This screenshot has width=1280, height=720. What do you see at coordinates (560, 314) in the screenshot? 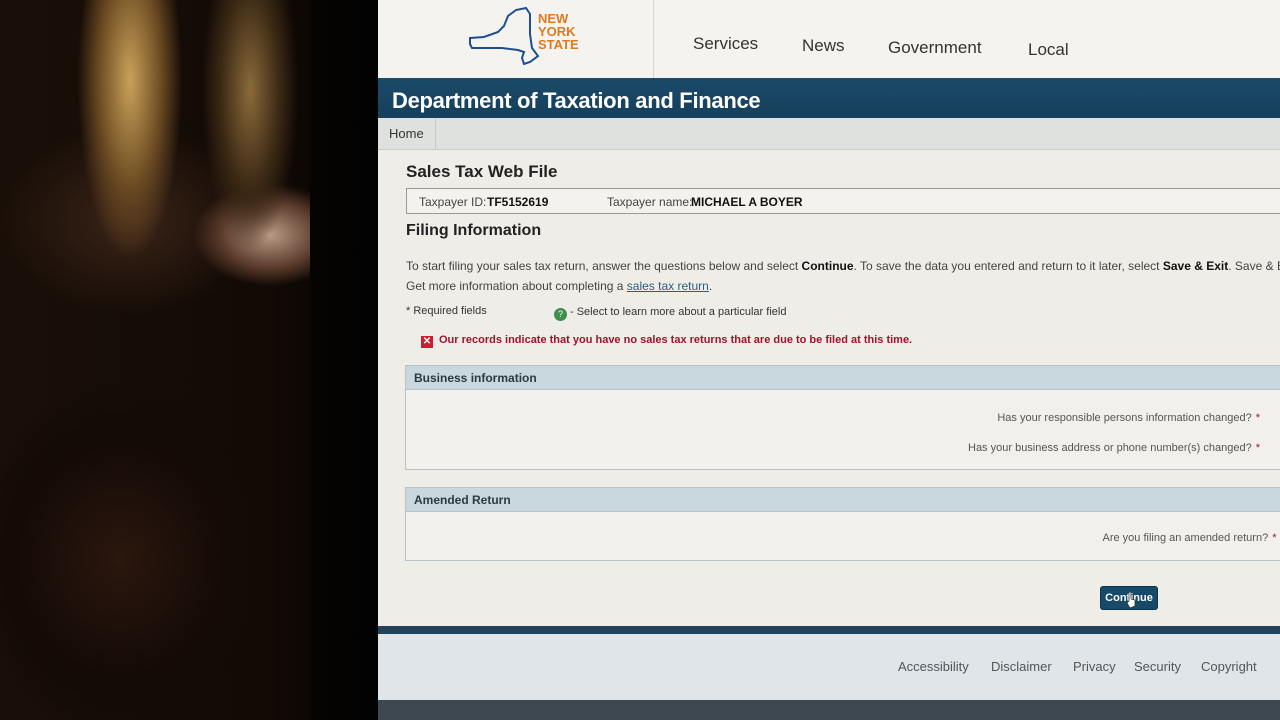
I see `help-icon: ?` at bounding box center [560, 314].